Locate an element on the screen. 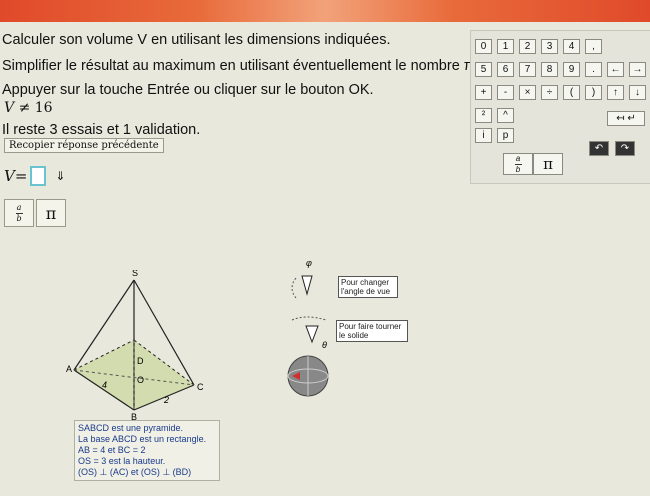 This screenshot has width=650, height=496. key-square: ² is located at coordinates (483, 115).